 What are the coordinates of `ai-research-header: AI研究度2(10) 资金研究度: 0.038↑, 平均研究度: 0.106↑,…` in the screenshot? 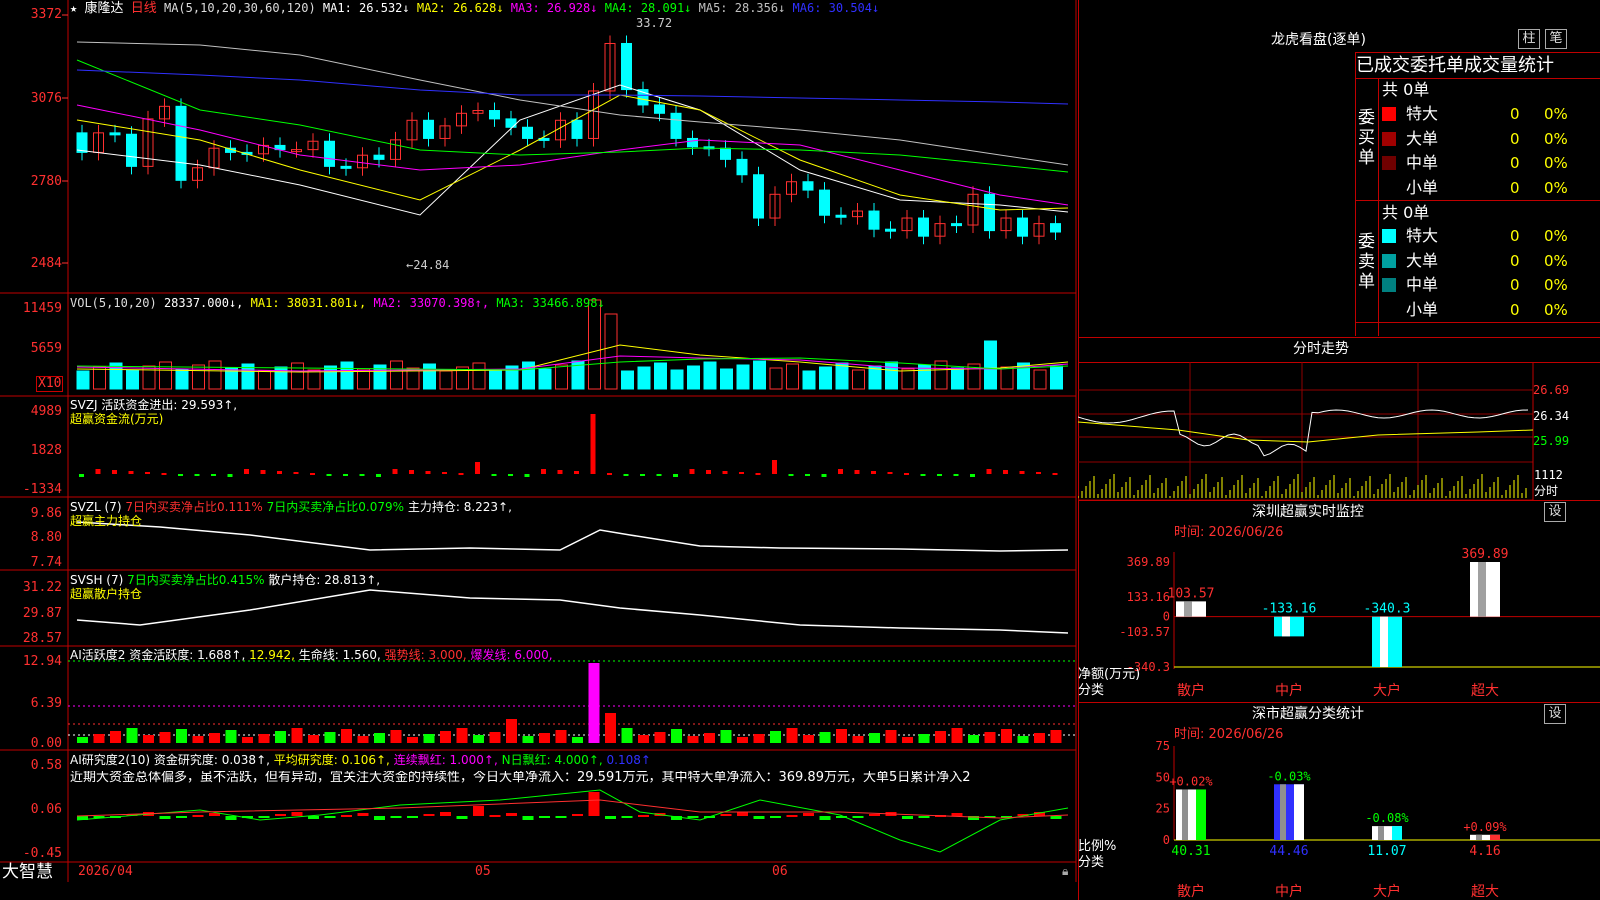 It's located at (360, 760).